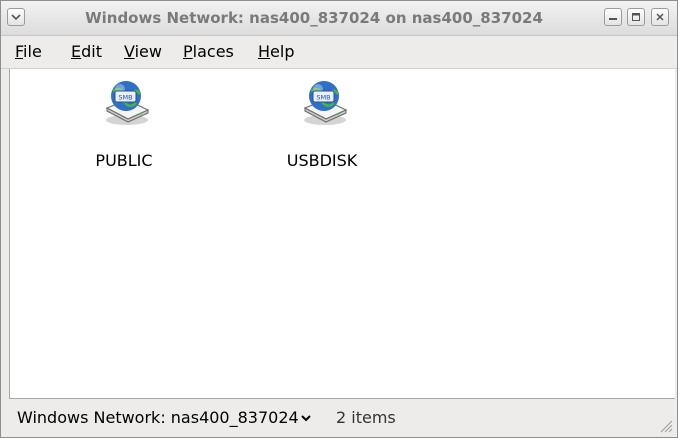 The height and width of the screenshot is (438, 678). Describe the element at coordinates (282, 51) in the screenshot. I see `menu-help-label: elp` at that location.